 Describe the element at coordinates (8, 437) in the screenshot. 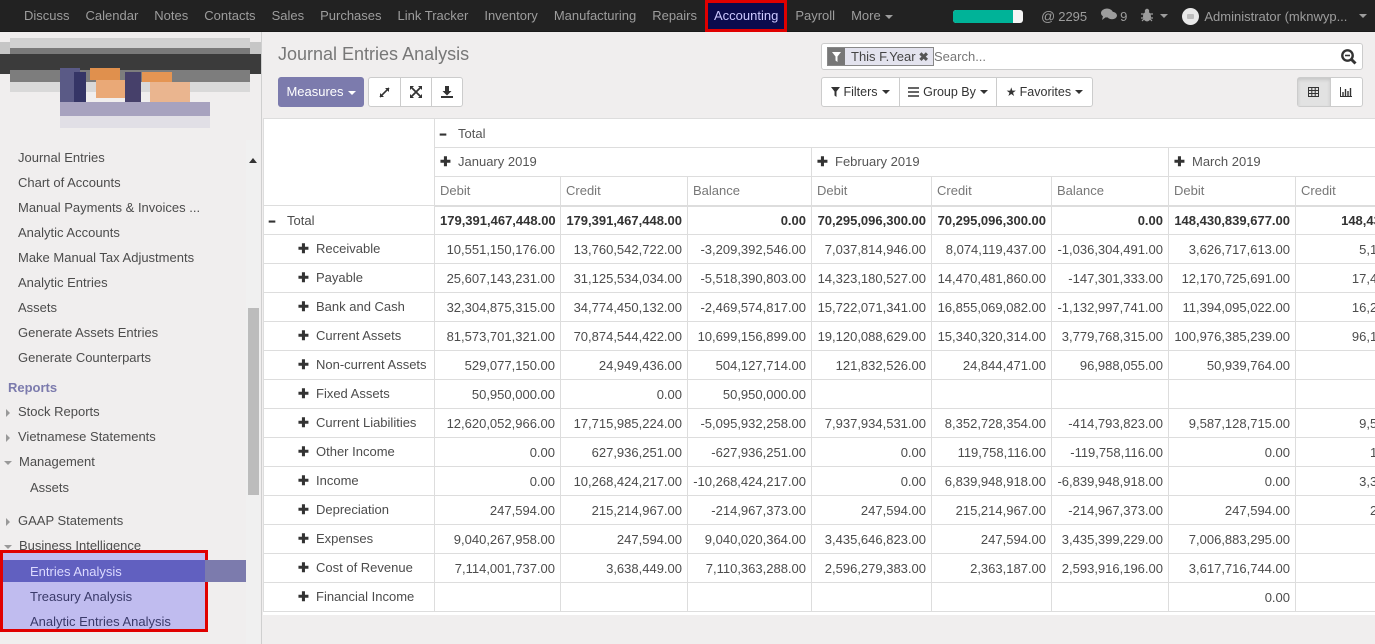

I see `caret-right-icon` at that location.